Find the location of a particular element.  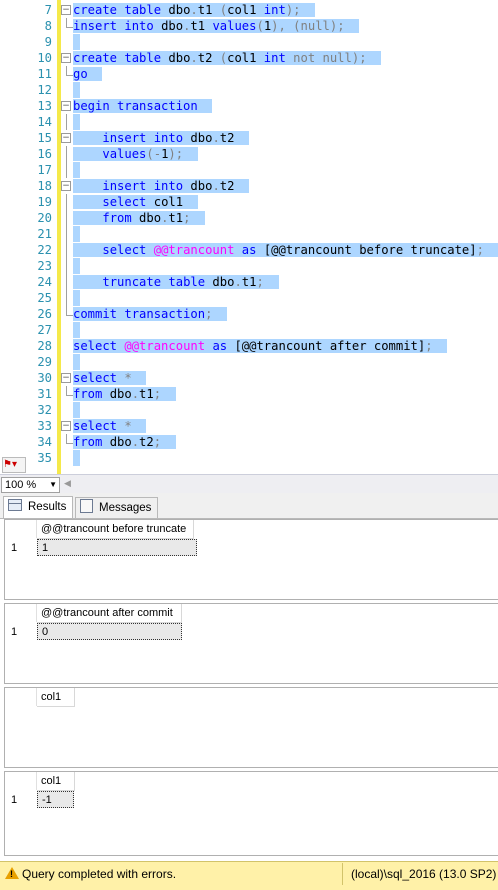

zoom-select: 100 % ▼ is located at coordinates (30, 485).